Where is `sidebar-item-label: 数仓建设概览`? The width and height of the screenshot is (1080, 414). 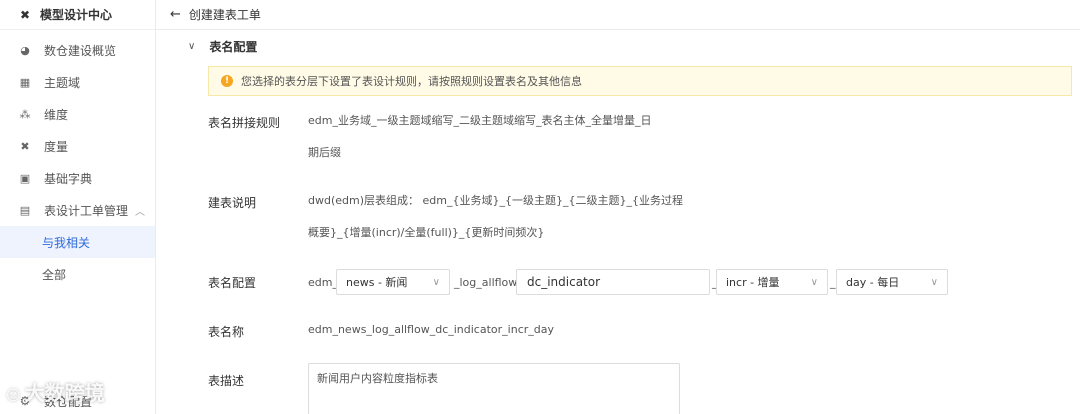
sidebar-item-label: 数仓建设概览 is located at coordinates (80, 50).